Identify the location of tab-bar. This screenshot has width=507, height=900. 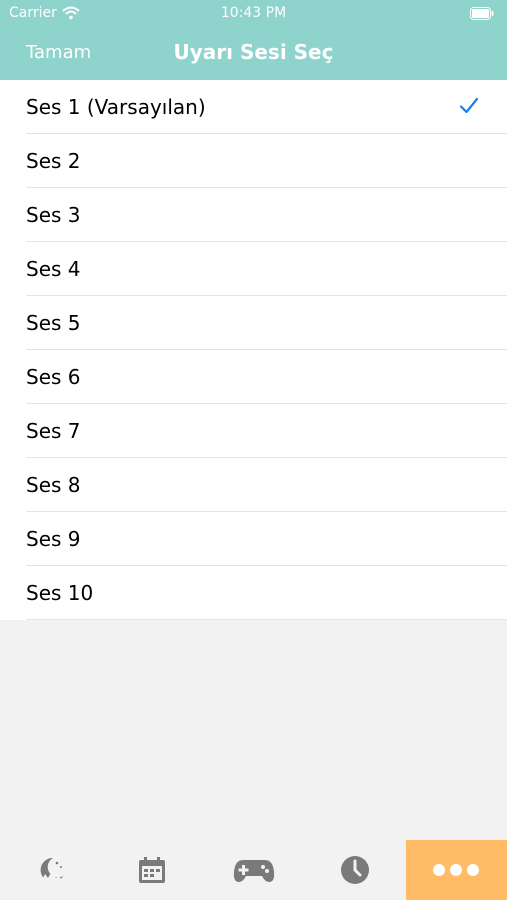
(253, 870).